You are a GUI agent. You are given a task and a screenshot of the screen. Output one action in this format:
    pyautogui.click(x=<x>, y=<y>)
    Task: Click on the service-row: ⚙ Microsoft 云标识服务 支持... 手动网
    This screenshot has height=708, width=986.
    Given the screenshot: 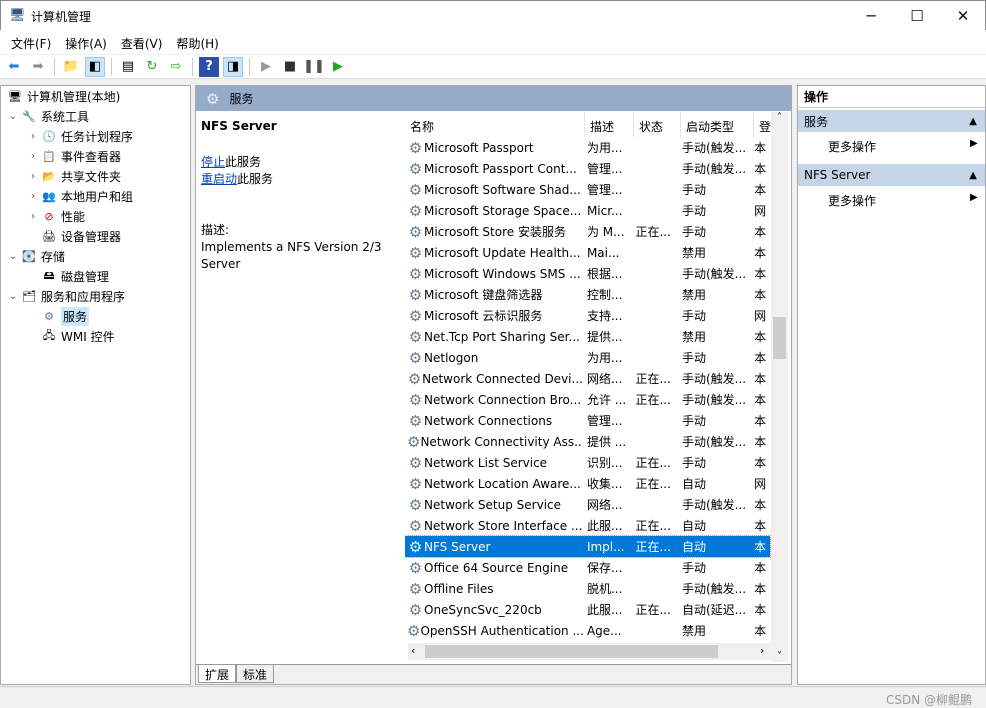 What is the action you would take?
    pyautogui.click(x=587, y=315)
    